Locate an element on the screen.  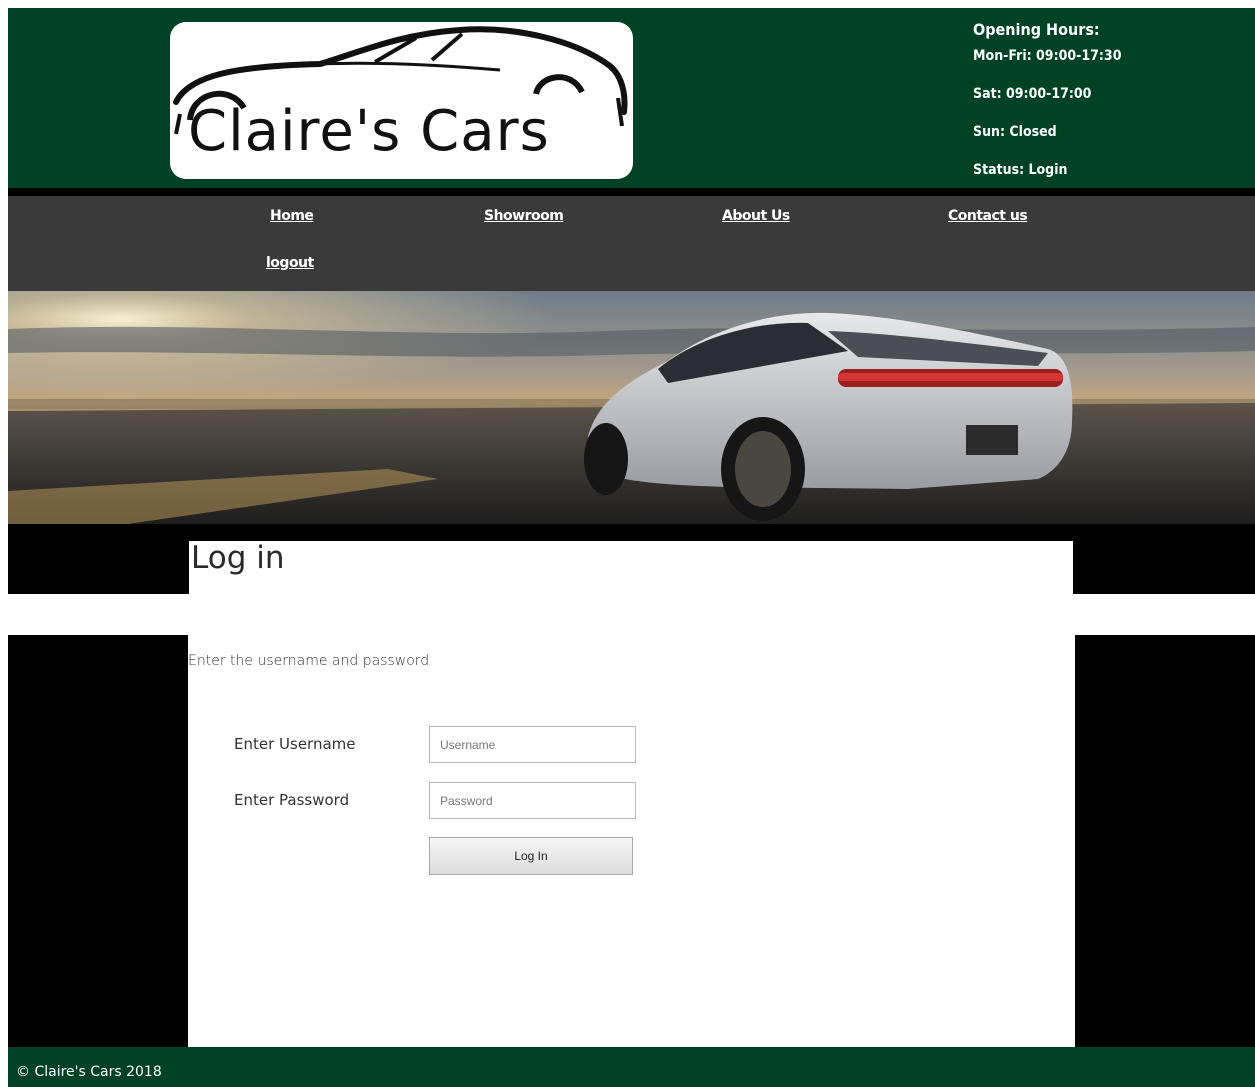
copyright-text: © Claire's Cars 2018 is located at coordinates (89, 1072).